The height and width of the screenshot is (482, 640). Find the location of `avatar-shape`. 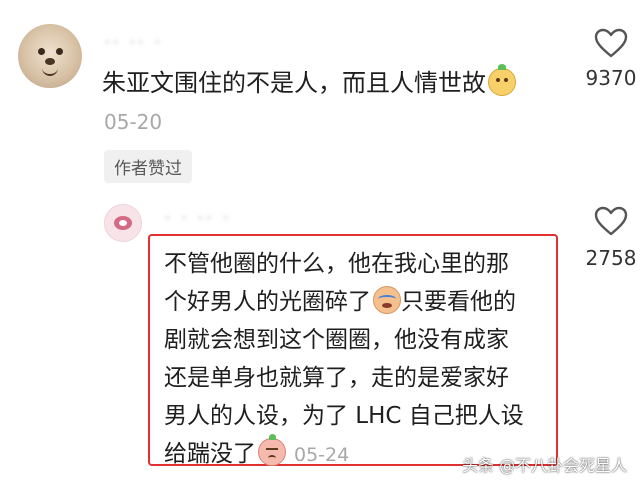

avatar-shape is located at coordinates (123, 223).